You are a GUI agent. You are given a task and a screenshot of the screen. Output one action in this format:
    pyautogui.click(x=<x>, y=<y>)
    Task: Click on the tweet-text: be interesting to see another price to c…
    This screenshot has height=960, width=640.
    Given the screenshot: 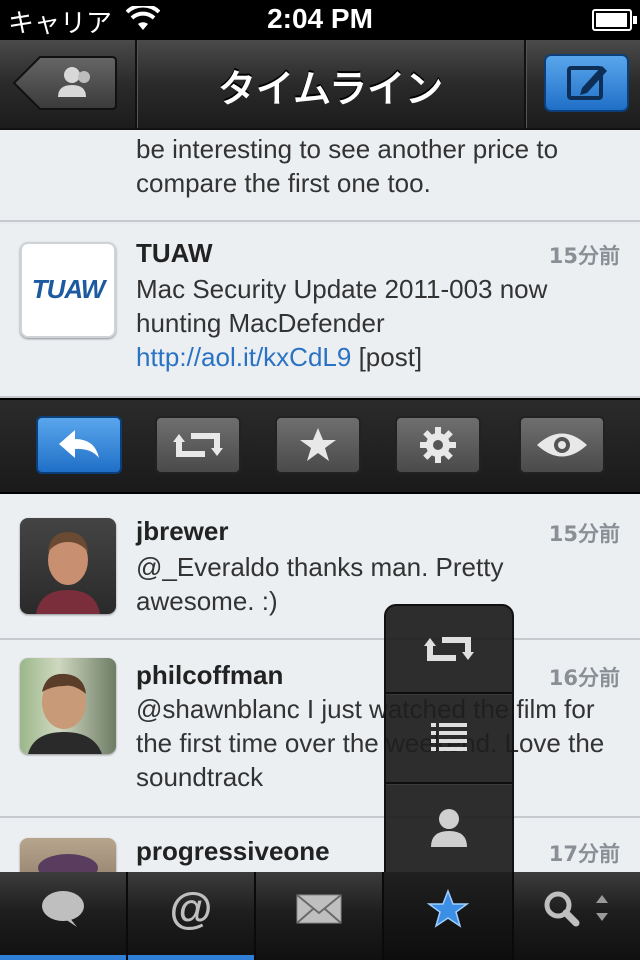 What is the action you would take?
    pyautogui.click(x=347, y=166)
    